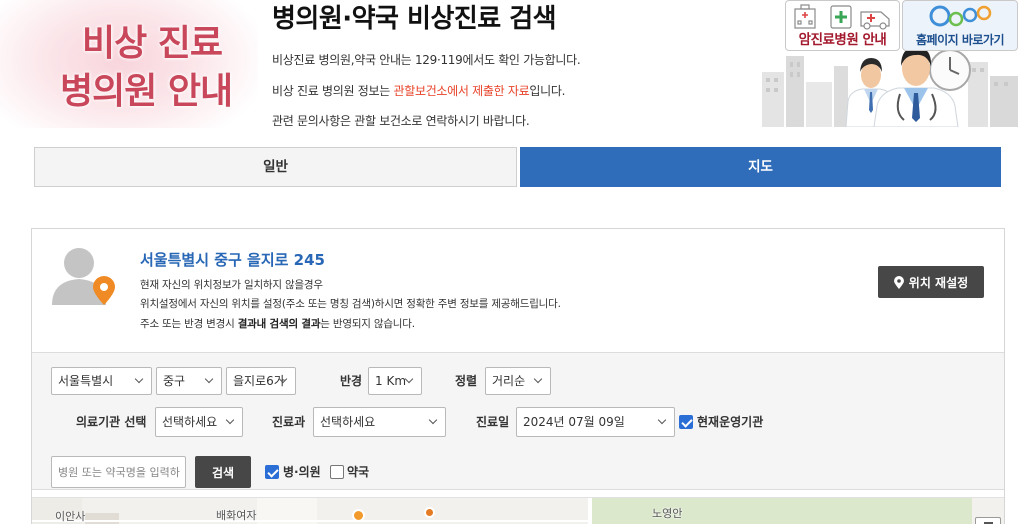 Image resolution: width=1024 pixels, height=524 pixels. Describe the element at coordinates (337, 472) in the screenshot. I see `pharmacy-checkbox` at that location.